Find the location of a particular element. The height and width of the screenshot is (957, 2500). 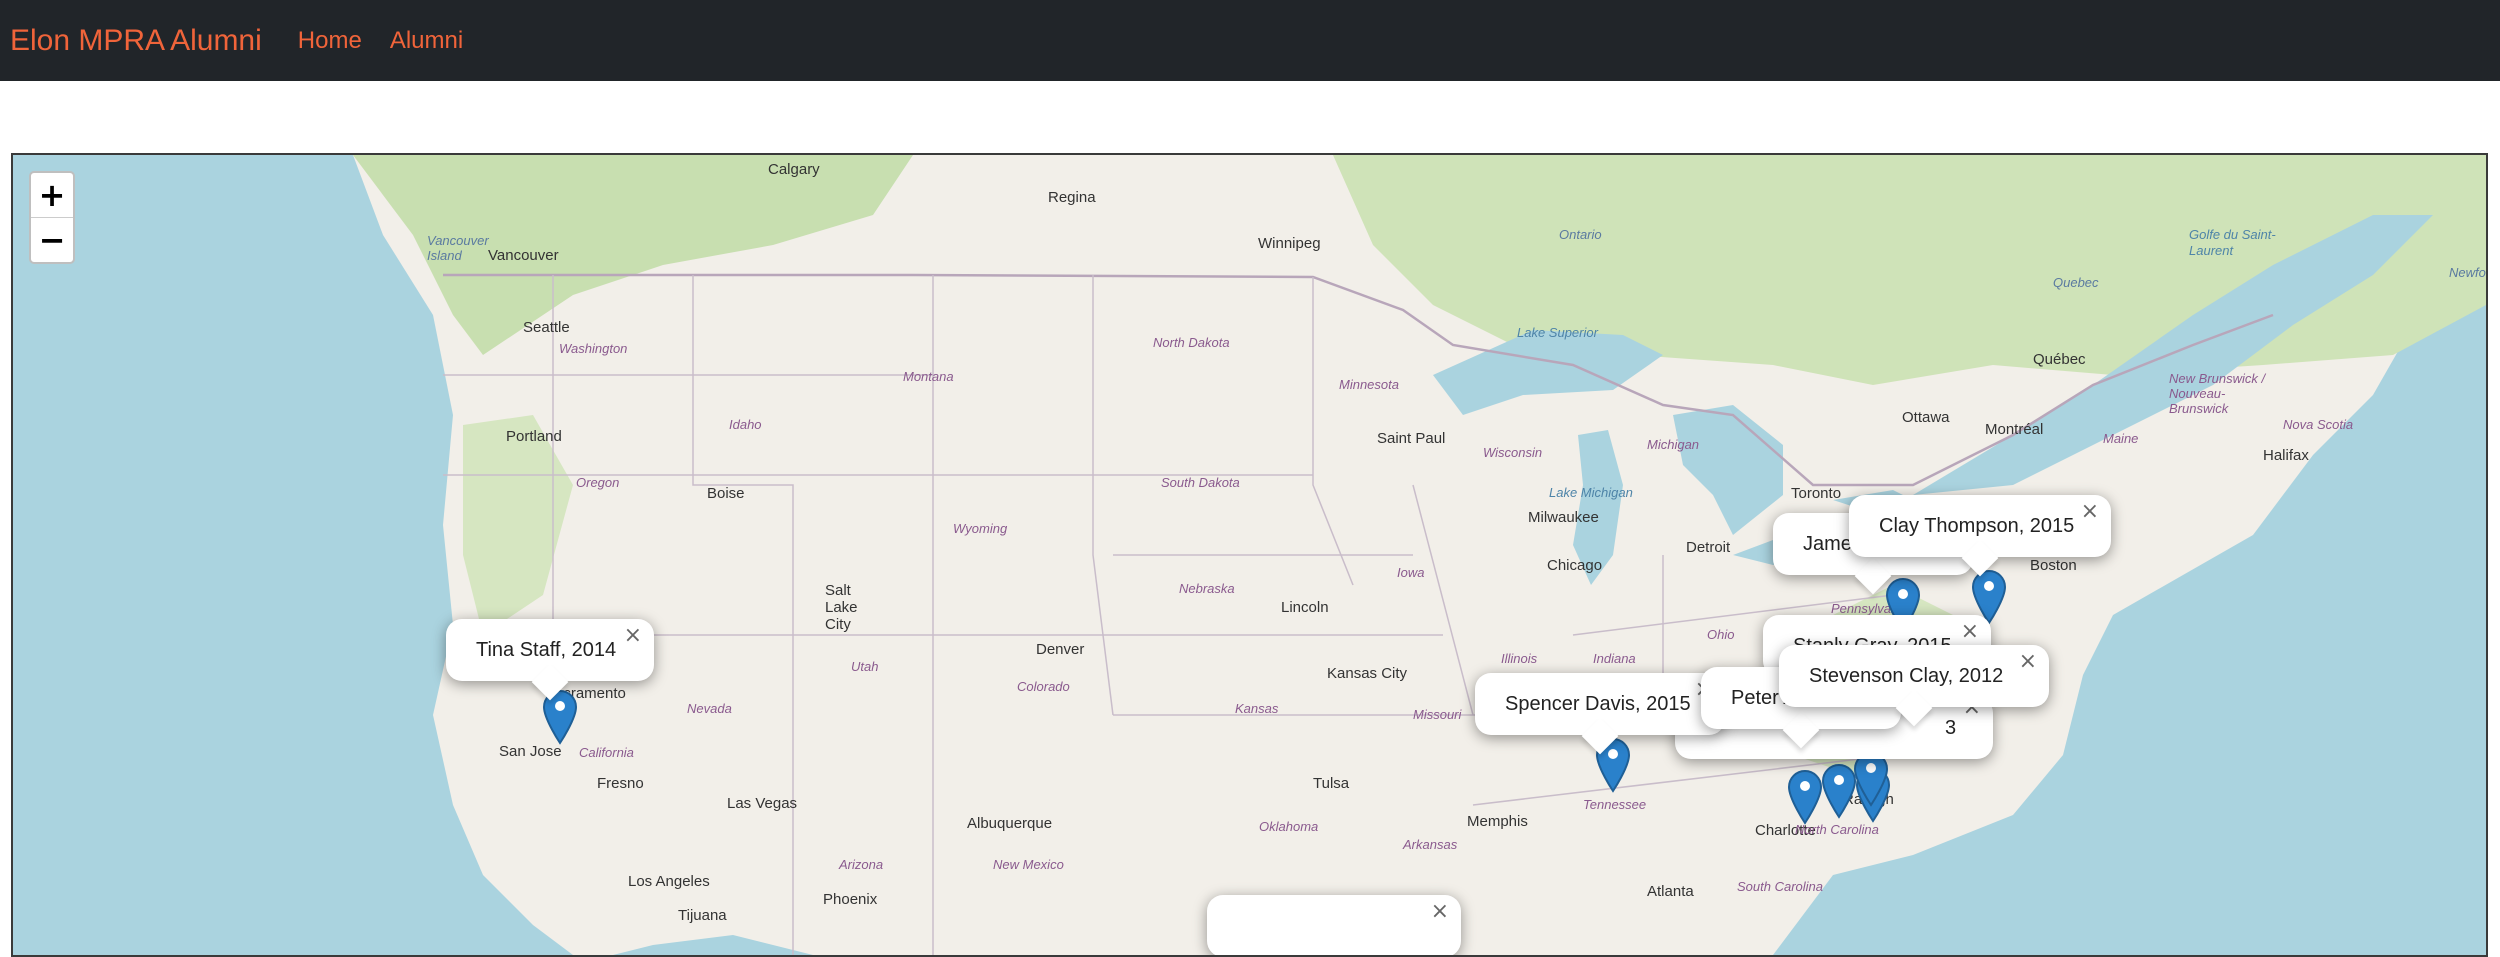

alumni-popup: Stevenson Clay, 2012 × is located at coordinates (1914, 686).